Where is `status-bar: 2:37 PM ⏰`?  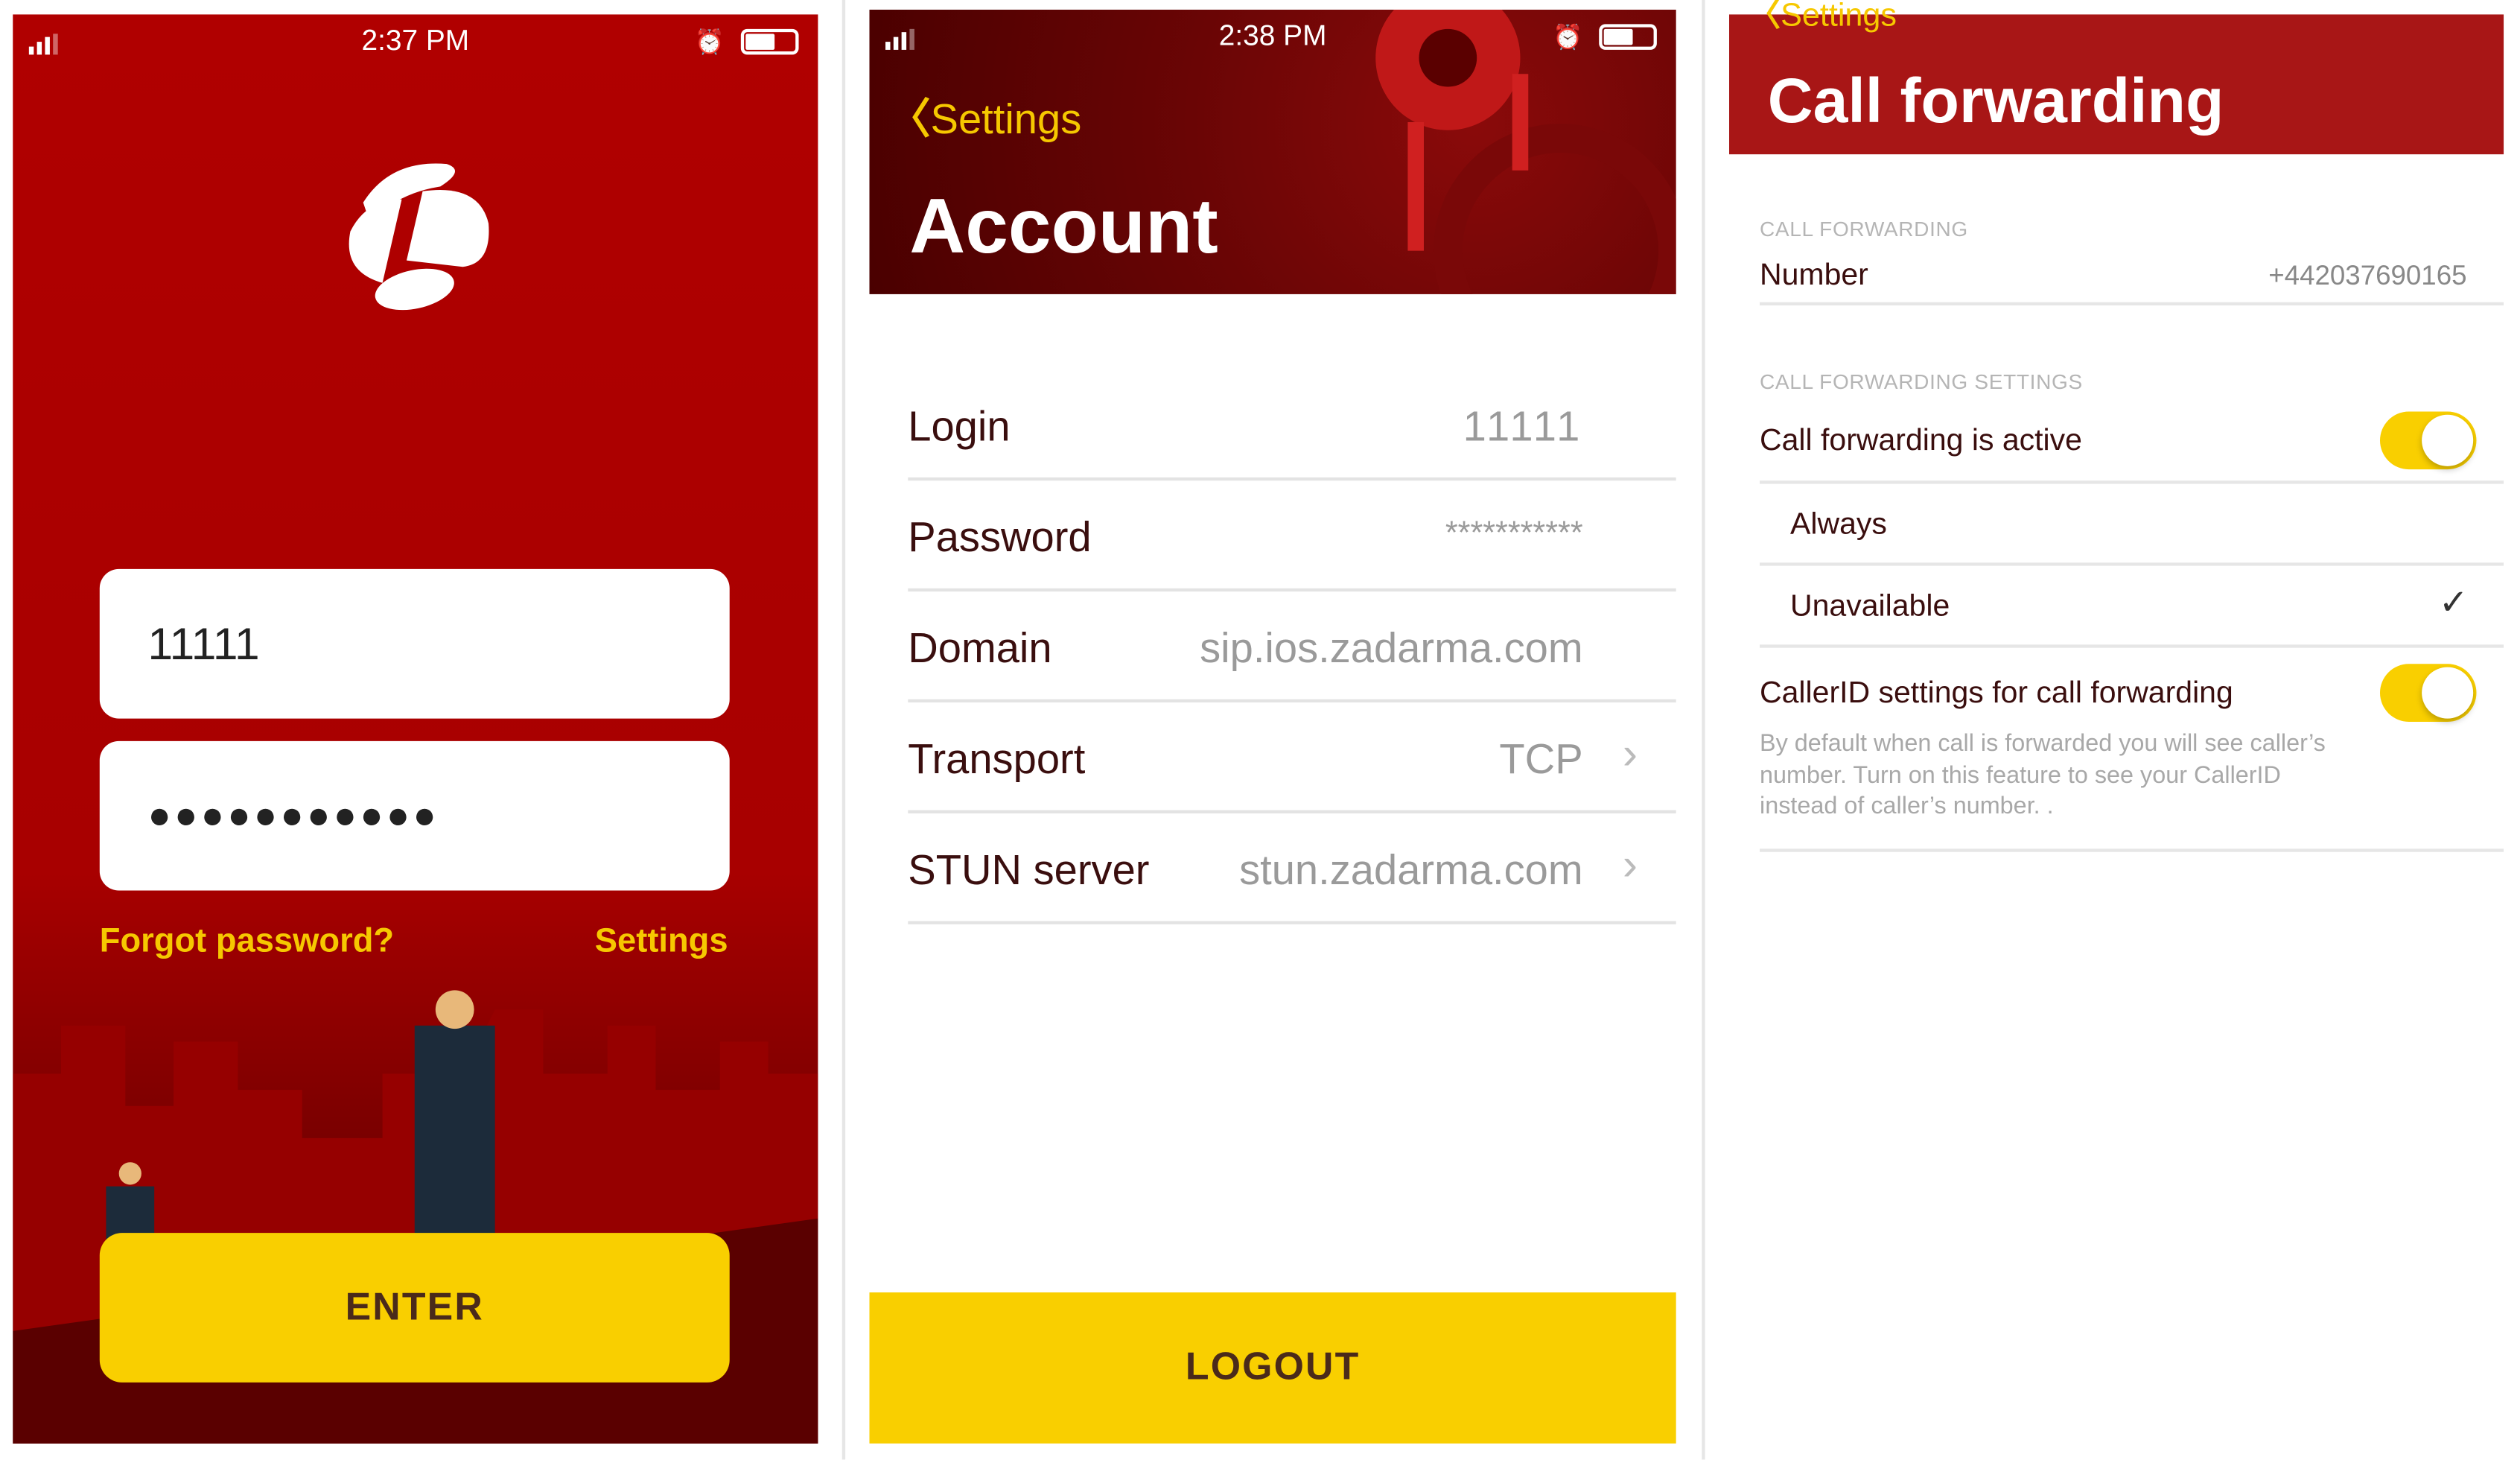
status-bar: 2:37 PM ⏰ is located at coordinates (415, 40).